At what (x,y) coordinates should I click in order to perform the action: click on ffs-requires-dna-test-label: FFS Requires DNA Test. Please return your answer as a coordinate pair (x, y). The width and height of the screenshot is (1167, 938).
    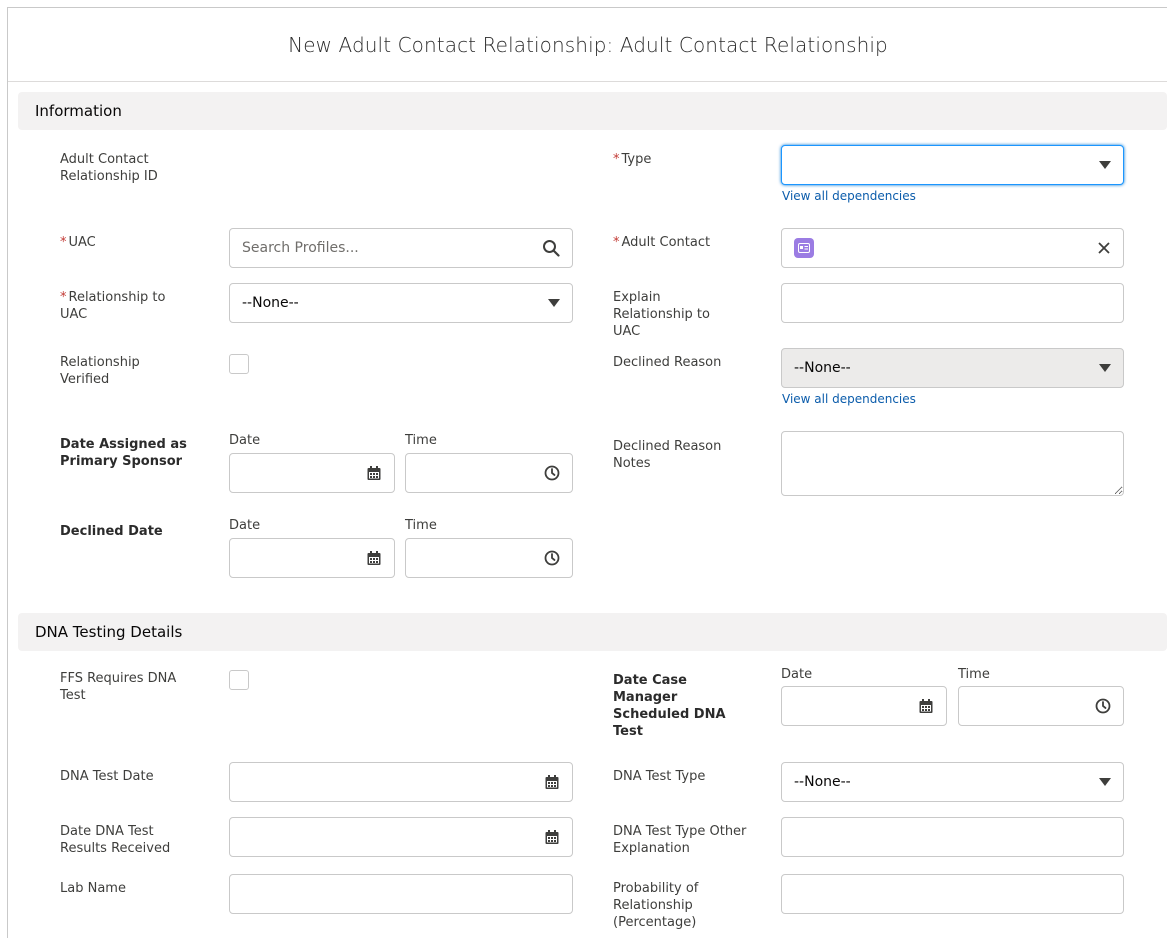
    Looking at the image, I should click on (118, 687).